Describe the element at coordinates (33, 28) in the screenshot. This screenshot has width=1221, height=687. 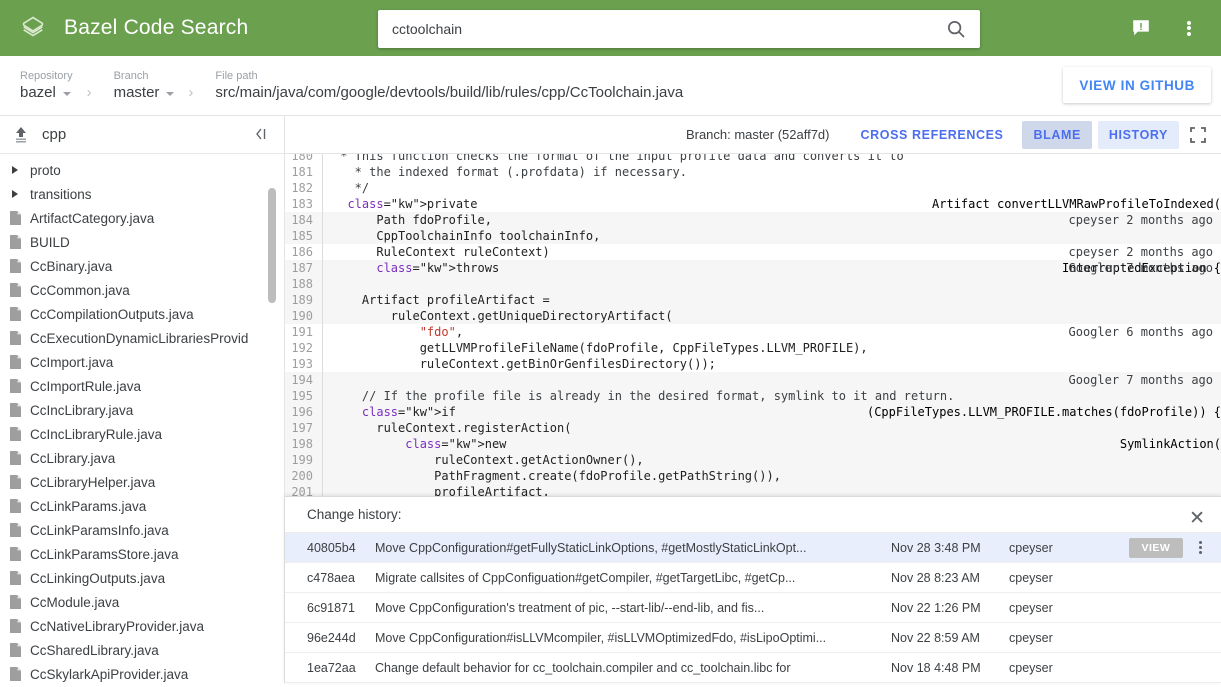
I see `bazel-logo-icon` at that location.